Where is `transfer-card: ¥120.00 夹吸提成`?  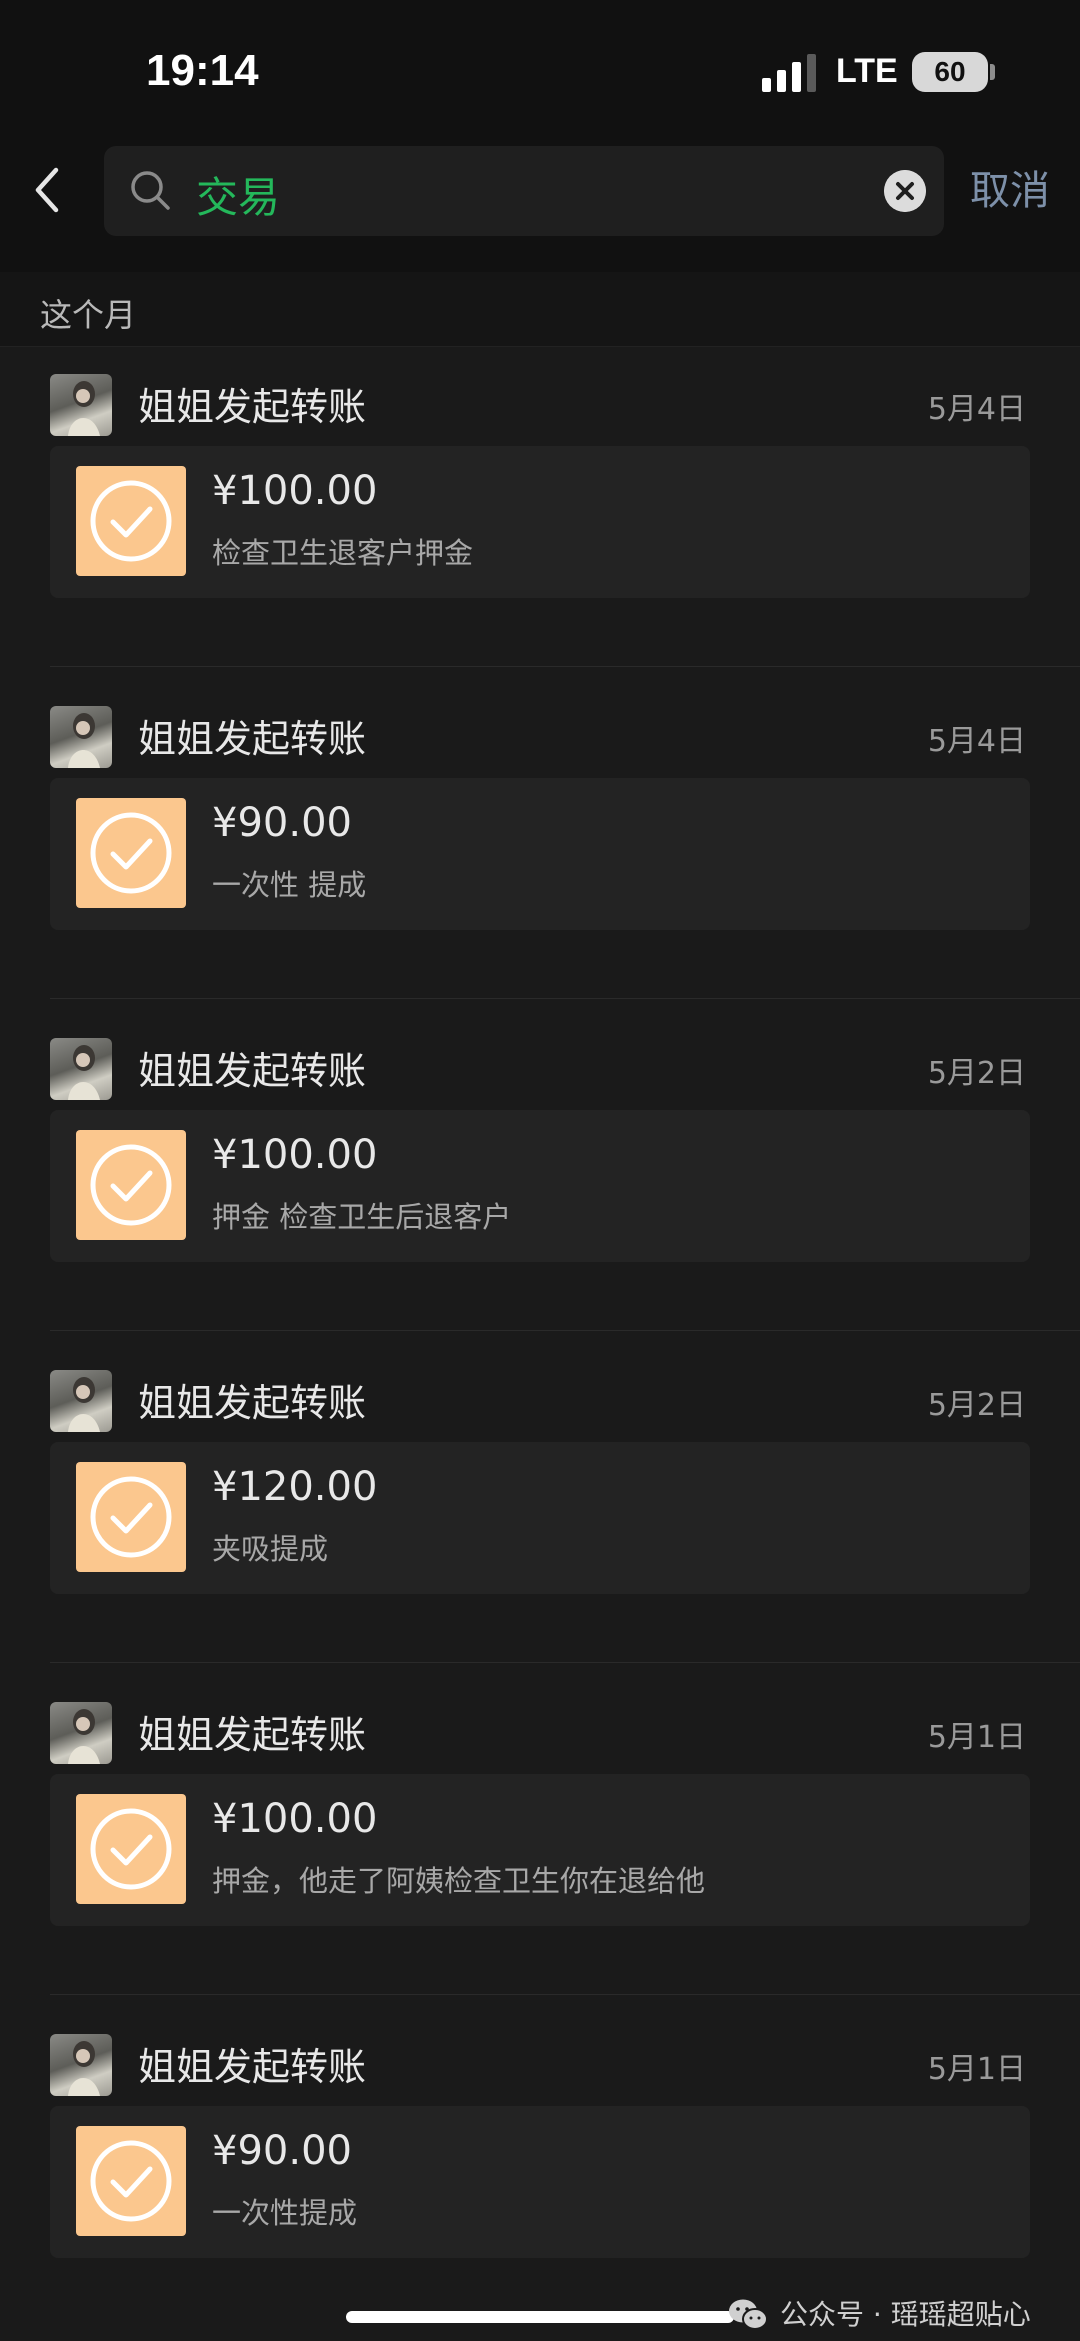 transfer-card: ¥120.00 夹吸提成 is located at coordinates (540, 1518).